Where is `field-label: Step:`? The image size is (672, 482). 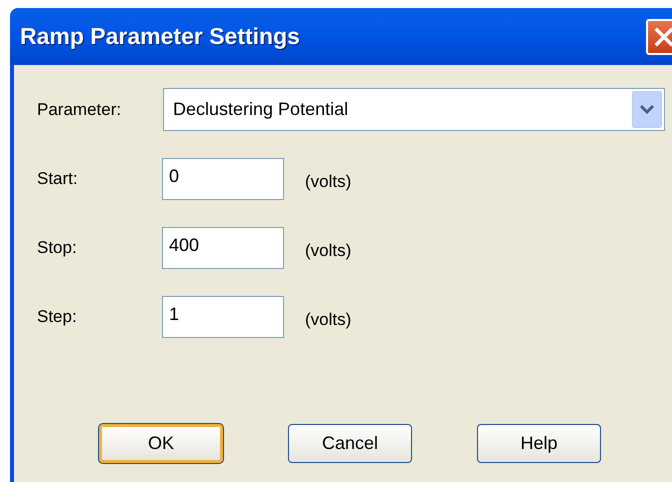 field-label: Step: is located at coordinates (57, 317).